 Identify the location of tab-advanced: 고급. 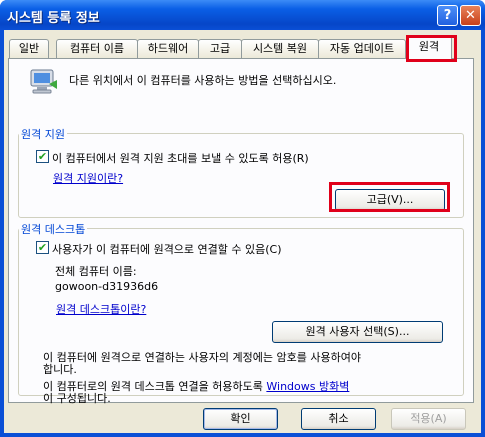
(220, 48).